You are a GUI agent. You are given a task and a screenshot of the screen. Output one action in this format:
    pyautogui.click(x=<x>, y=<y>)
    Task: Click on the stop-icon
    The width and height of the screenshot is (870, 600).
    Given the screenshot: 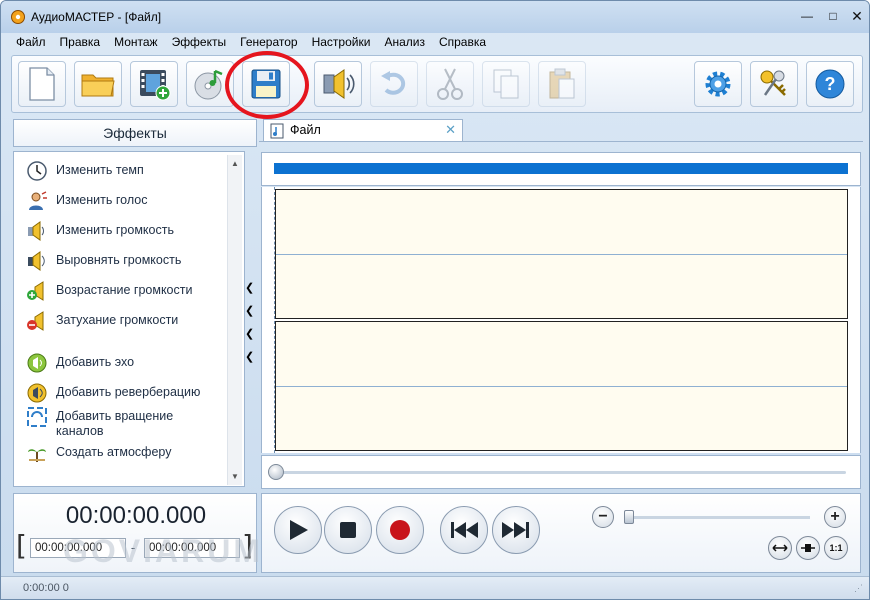 What is the action you would take?
    pyautogui.click(x=348, y=530)
    